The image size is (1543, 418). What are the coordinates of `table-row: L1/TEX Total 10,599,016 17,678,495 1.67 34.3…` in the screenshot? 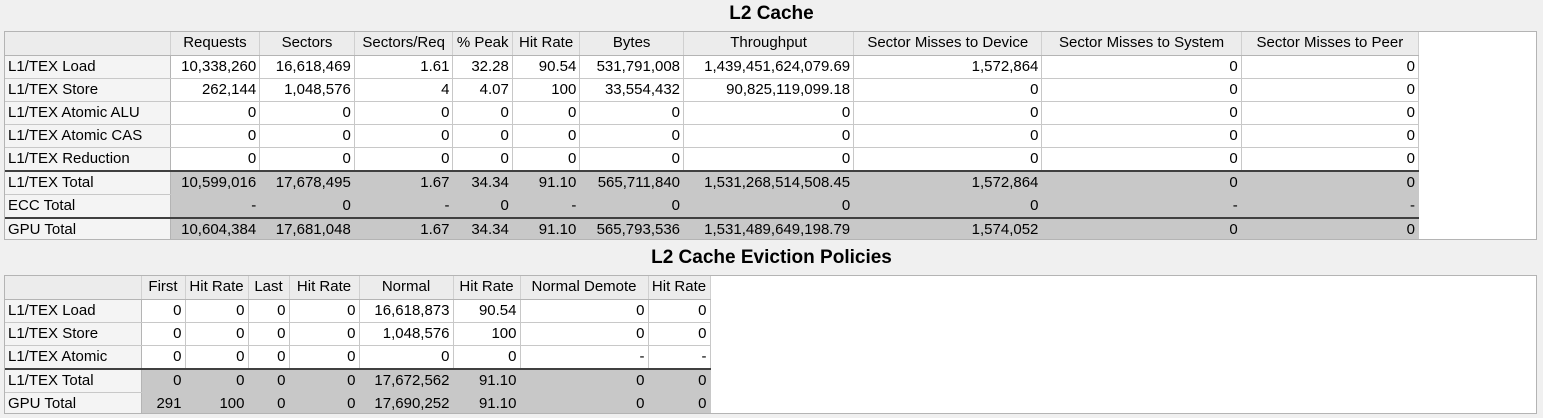 It's located at (712, 182).